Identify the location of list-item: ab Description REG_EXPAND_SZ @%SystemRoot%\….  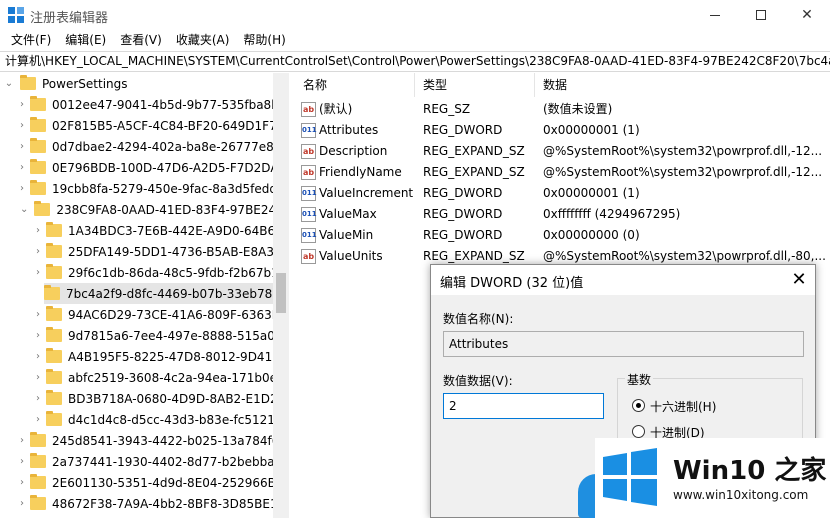
(562, 151).